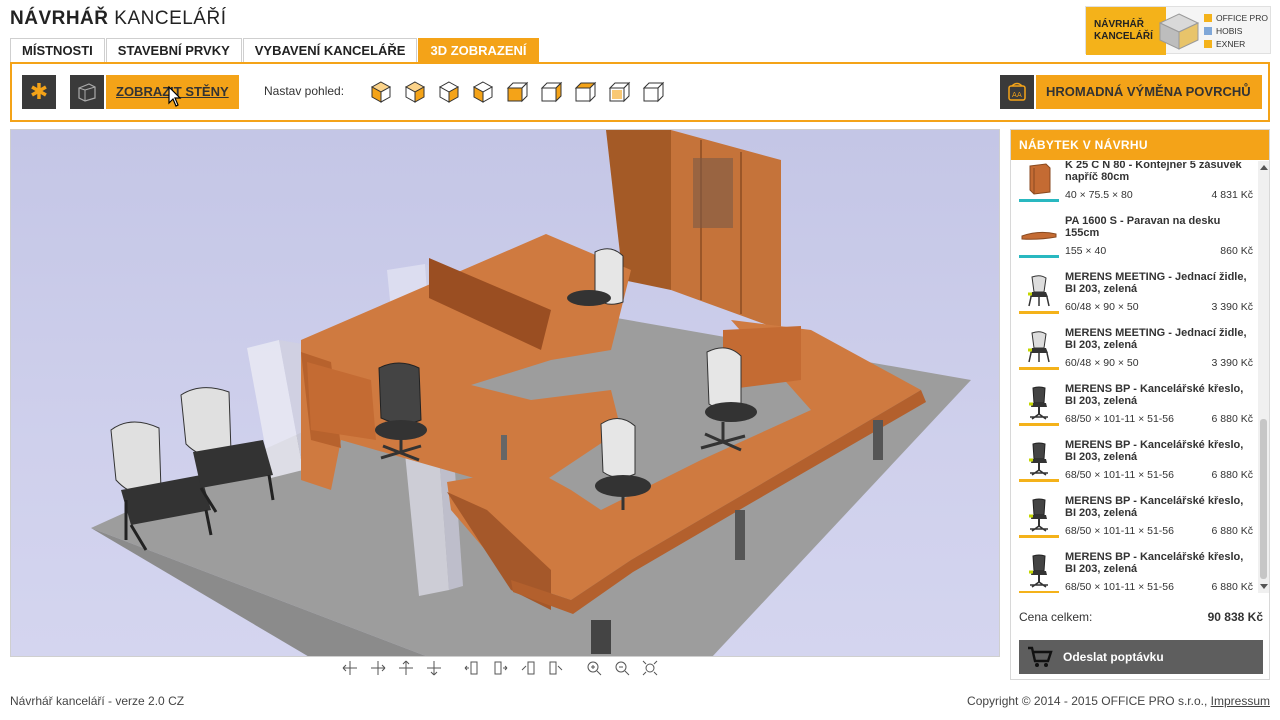 The width and height of the screenshot is (1280, 720). Describe the element at coordinates (1236, 18) in the screenshot. I see `brand-officepro: OFFICE PRO` at that location.